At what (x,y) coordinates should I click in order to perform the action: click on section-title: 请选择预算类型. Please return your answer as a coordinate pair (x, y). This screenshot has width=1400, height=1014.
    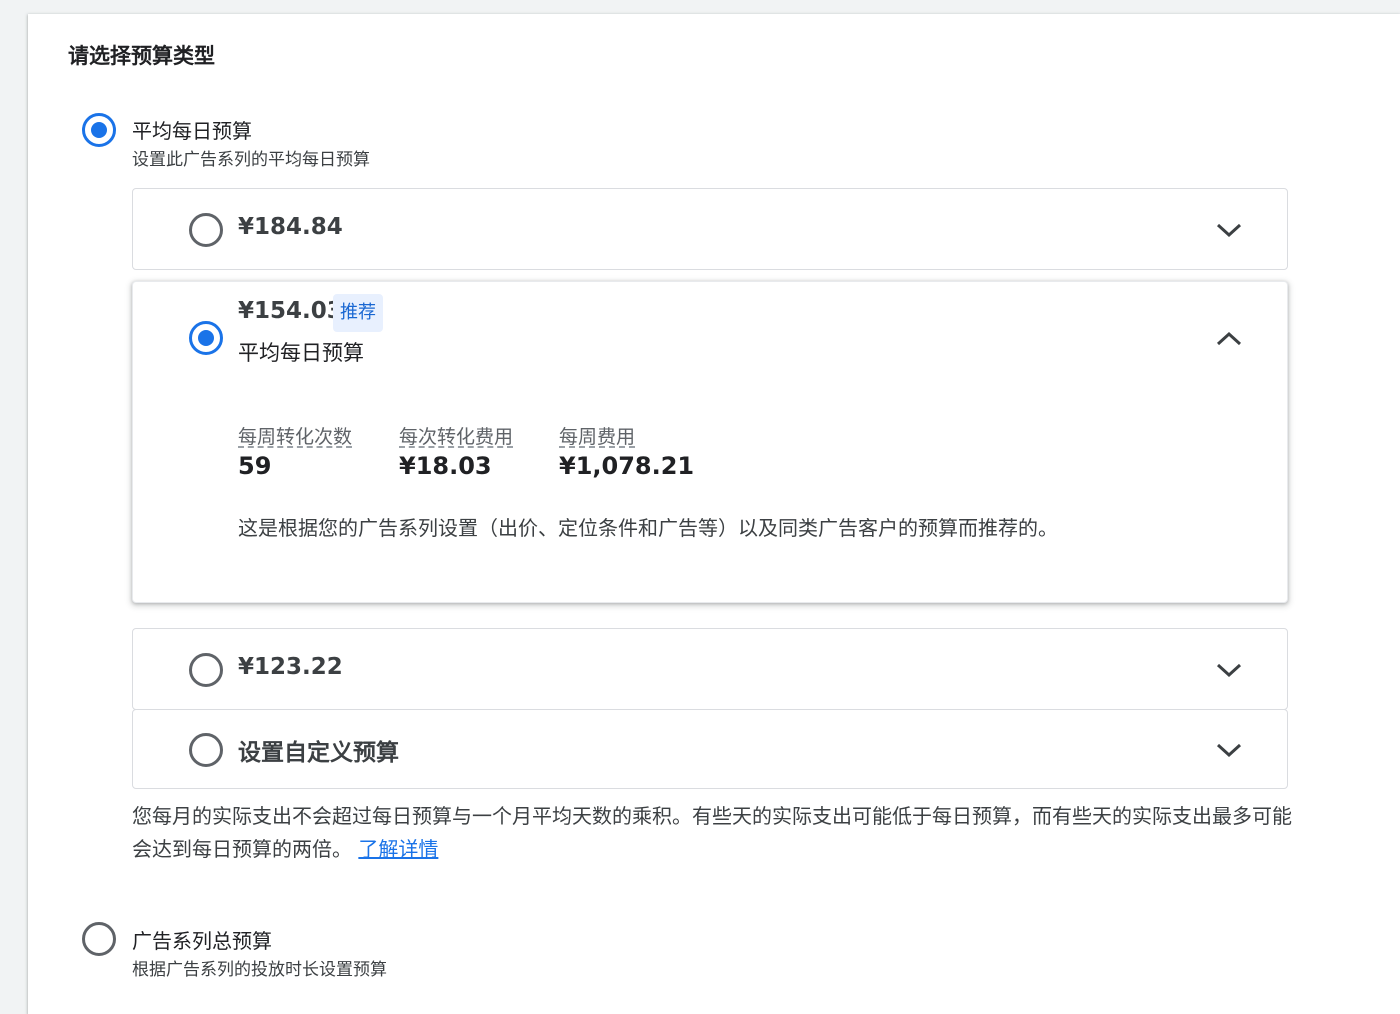
    Looking at the image, I should click on (141, 56).